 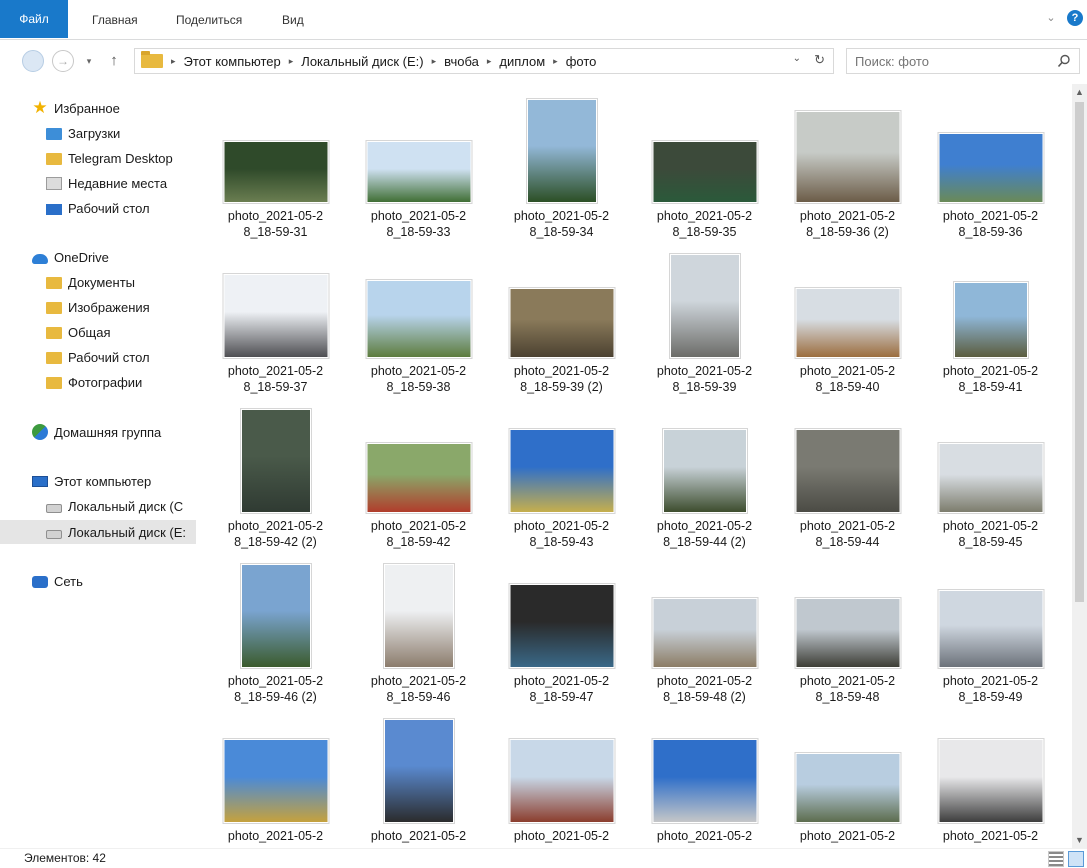 What do you see at coordinates (418, 697) in the screenshot?
I see `file-name-line2: 8_18-59-46` at bounding box center [418, 697].